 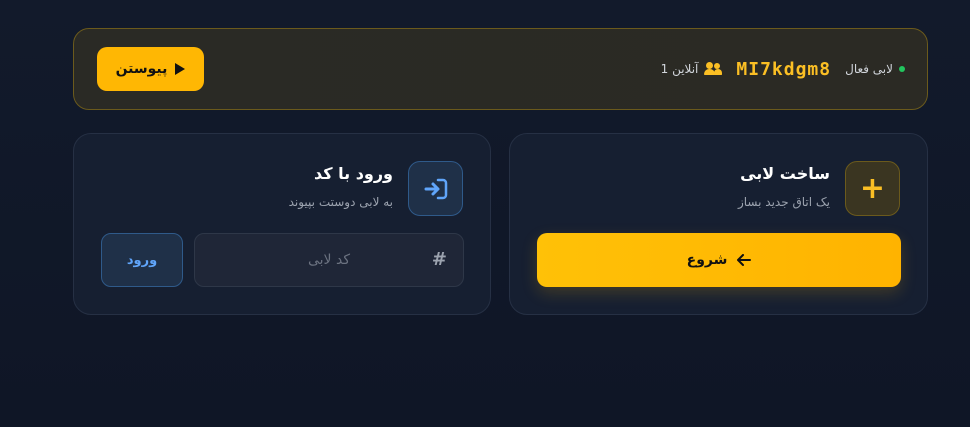 What do you see at coordinates (713, 69) in the screenshot?
I see `users-icon` at bounding box center [713, 69].